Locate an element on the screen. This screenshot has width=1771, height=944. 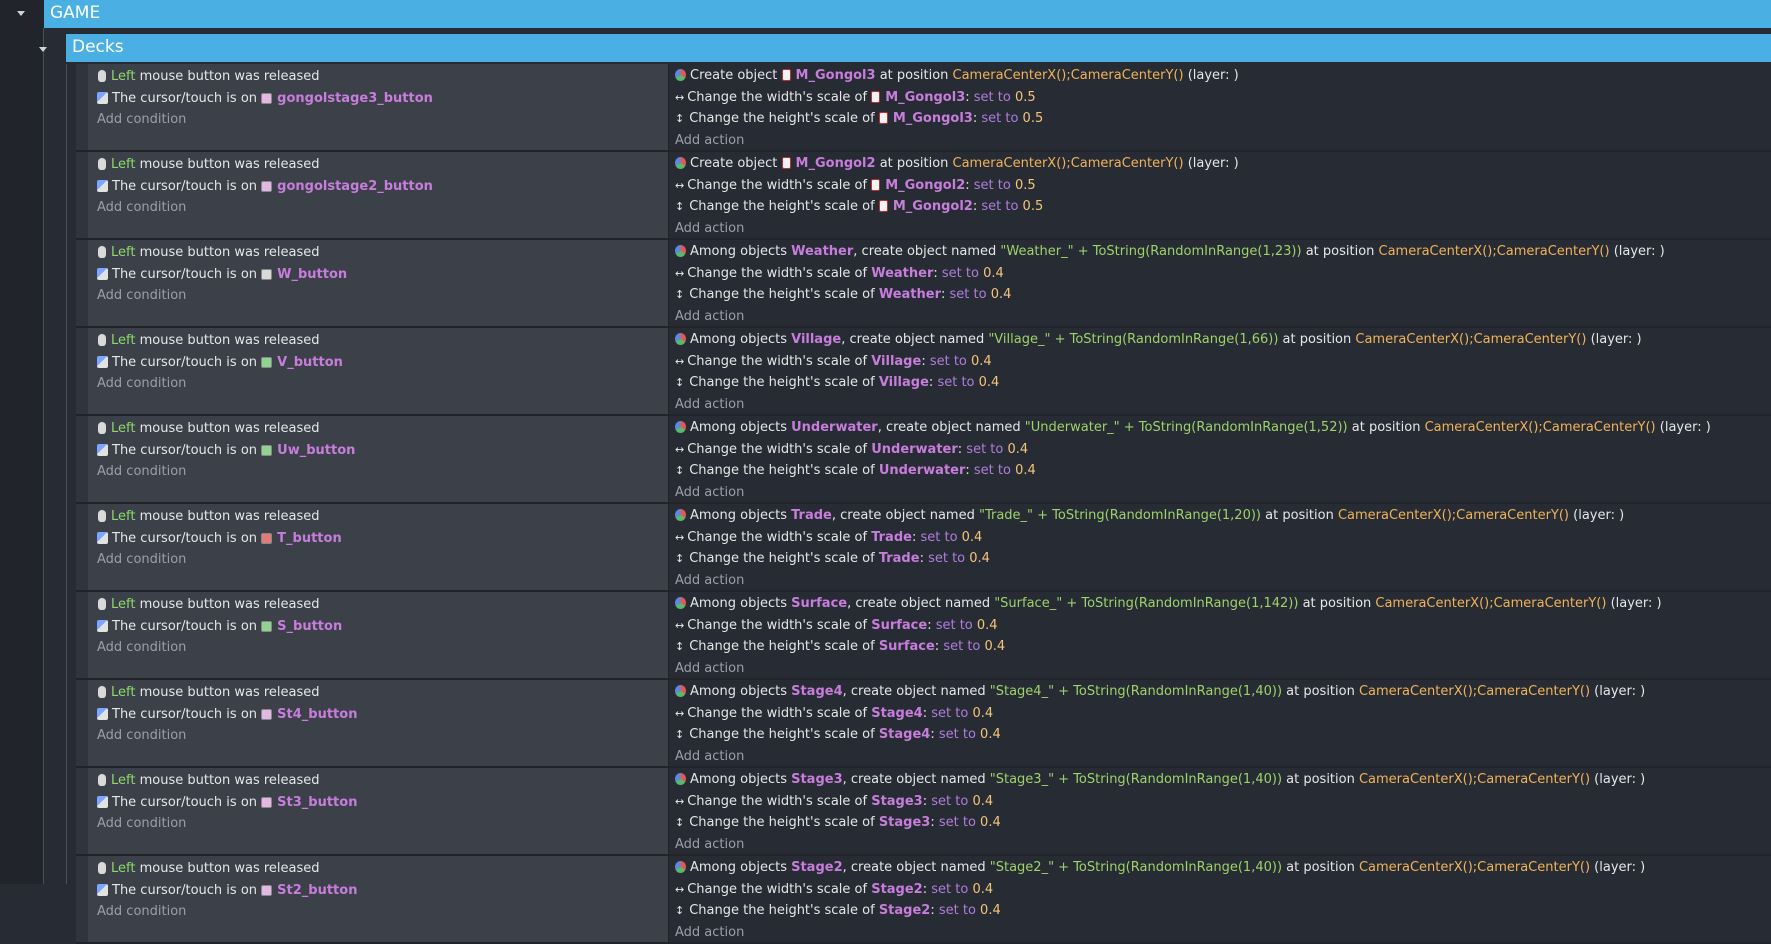
condition-cursor-on-object: The cursor/touch is on T_button is located at coordinates (378, 539).